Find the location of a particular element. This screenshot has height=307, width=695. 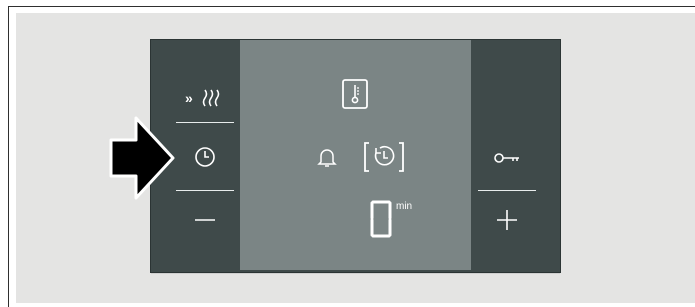

thermometer-icon is located at coordinates (355, 94).